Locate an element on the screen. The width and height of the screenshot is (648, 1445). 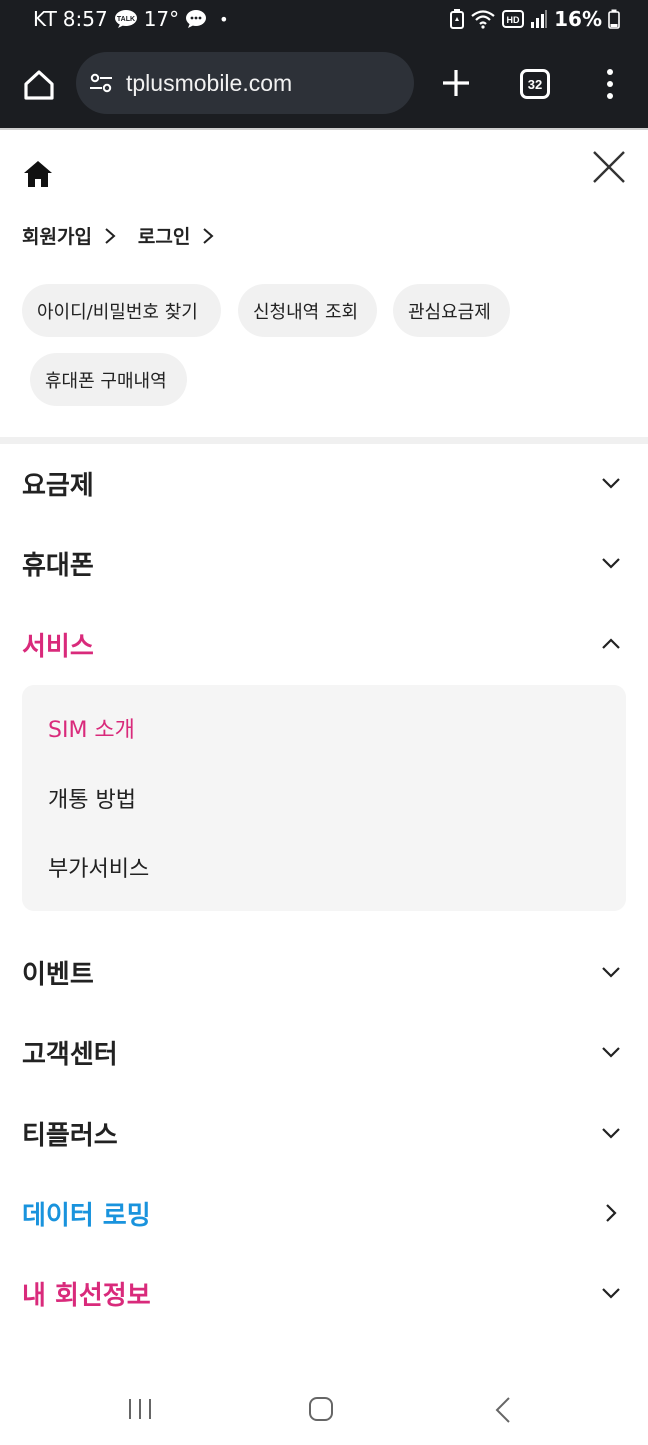
chevron-up-icon is located at coordinates (611, 643).